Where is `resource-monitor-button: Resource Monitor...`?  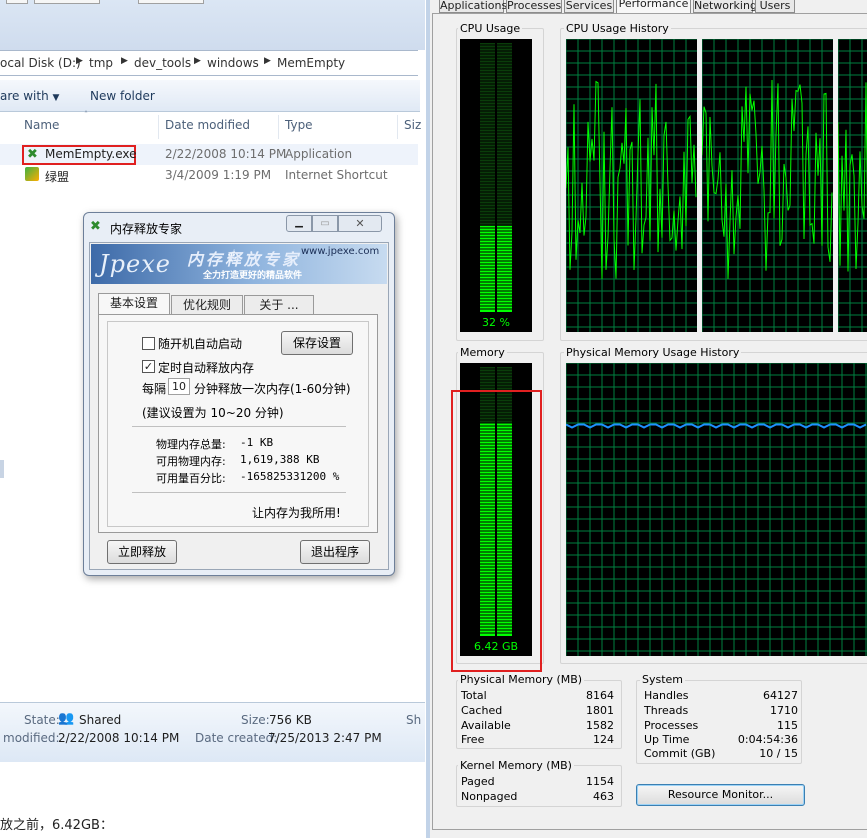 resource-monitor-button: Resource Monitor... is located at coordinates (720, 795).